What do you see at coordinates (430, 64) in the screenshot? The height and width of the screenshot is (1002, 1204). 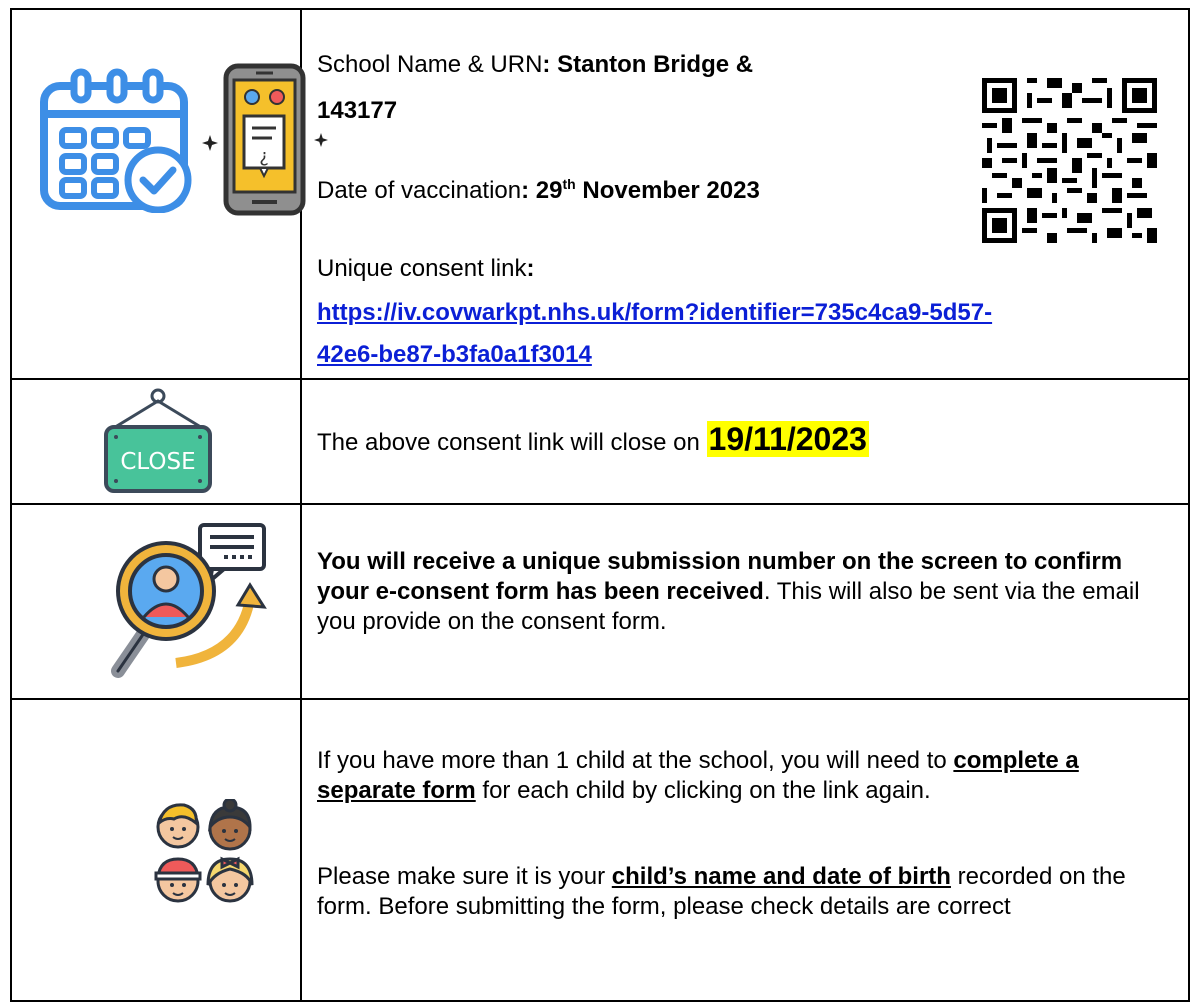 I see `school-label: School Name & URN` at bounding box center [430, 64].